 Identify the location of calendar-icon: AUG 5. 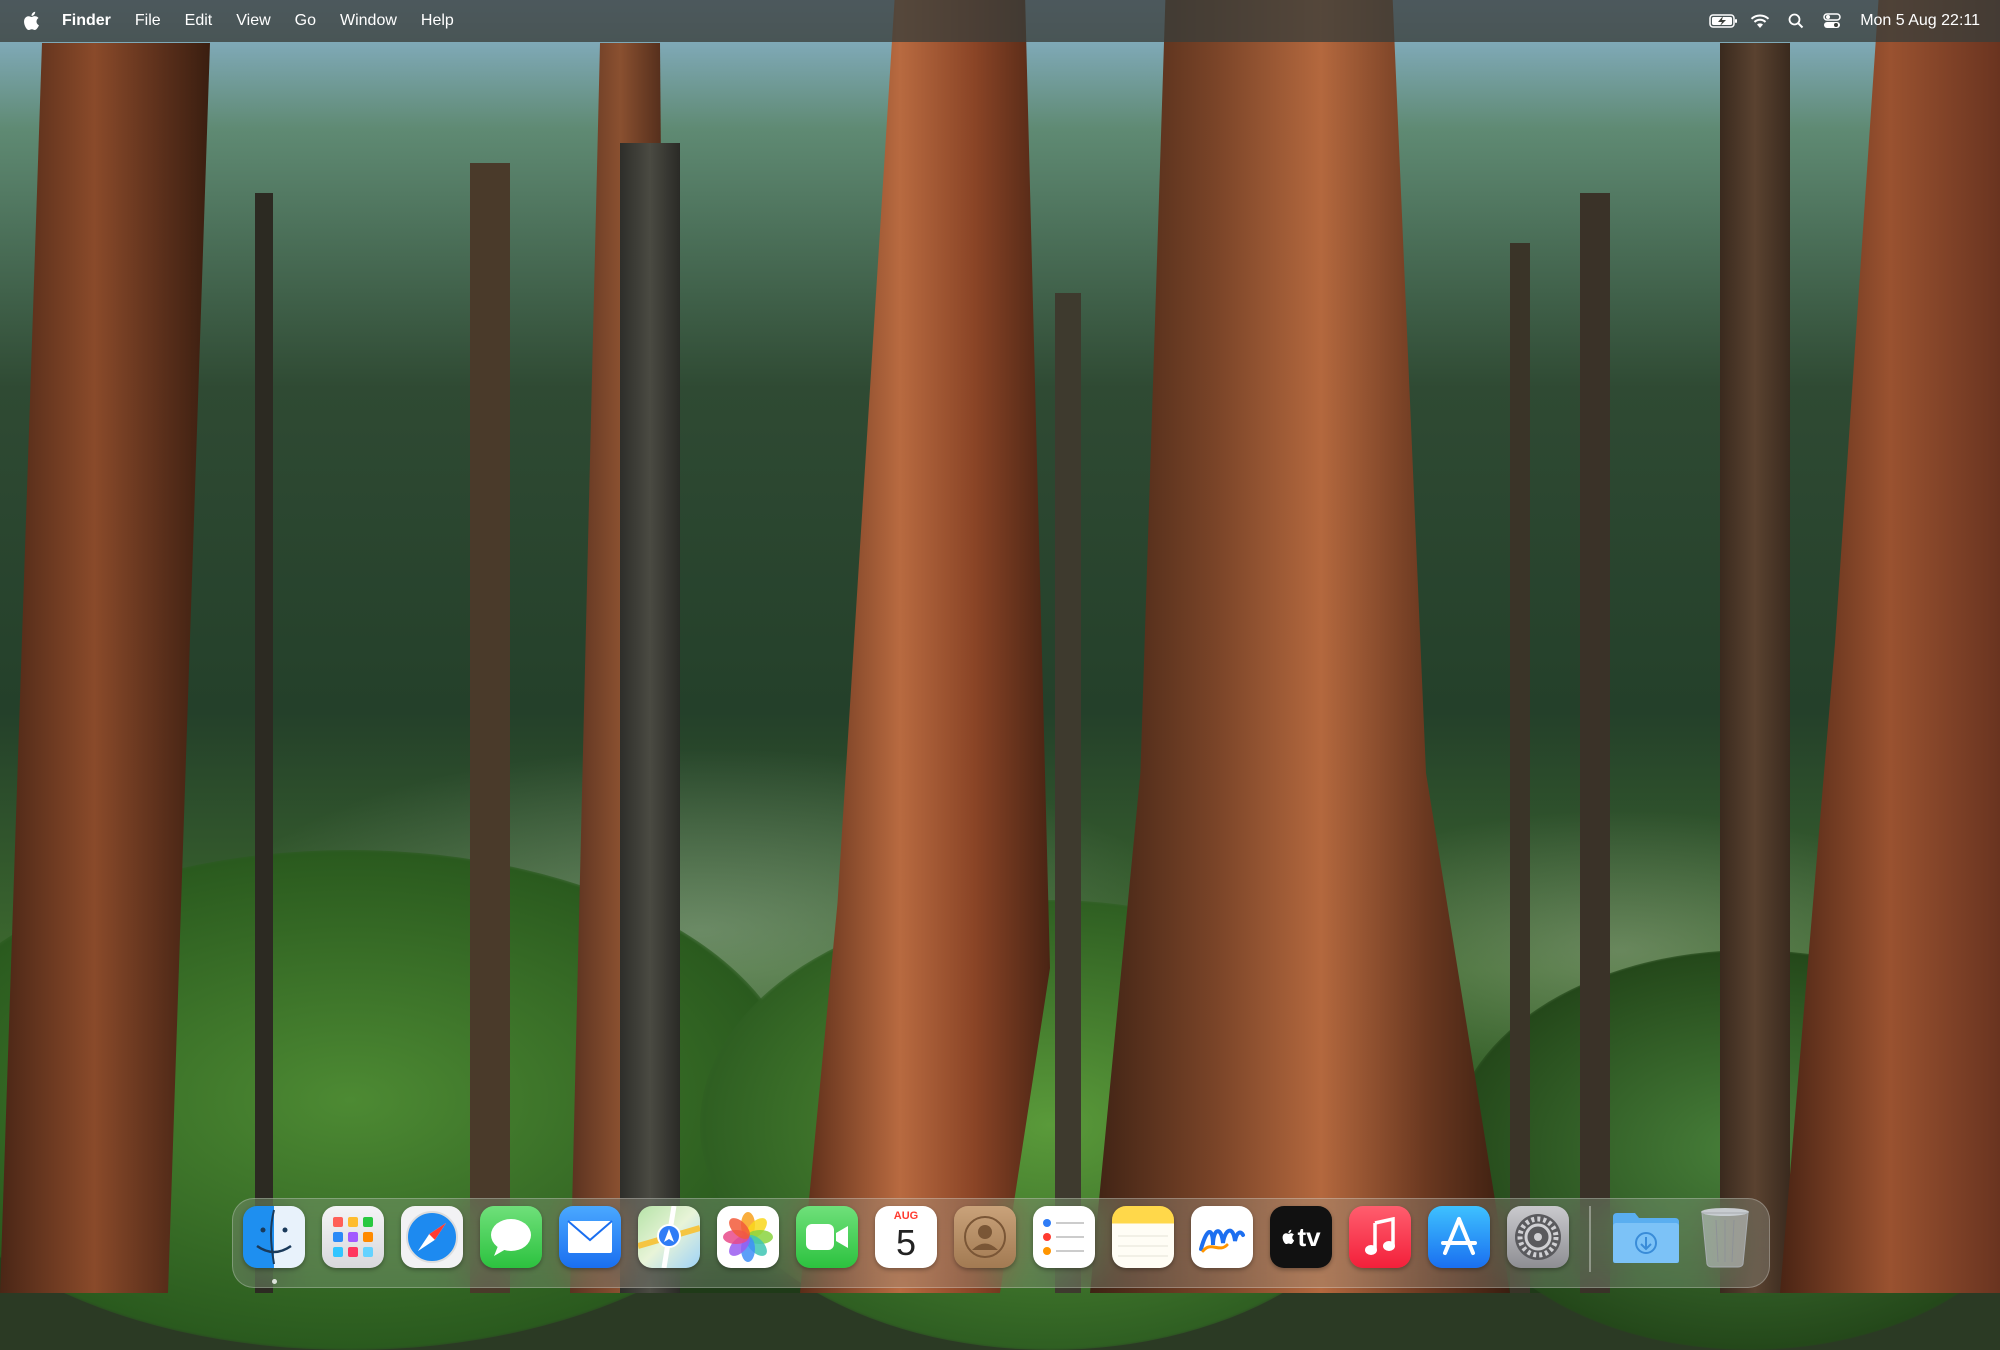
(906, 1237).